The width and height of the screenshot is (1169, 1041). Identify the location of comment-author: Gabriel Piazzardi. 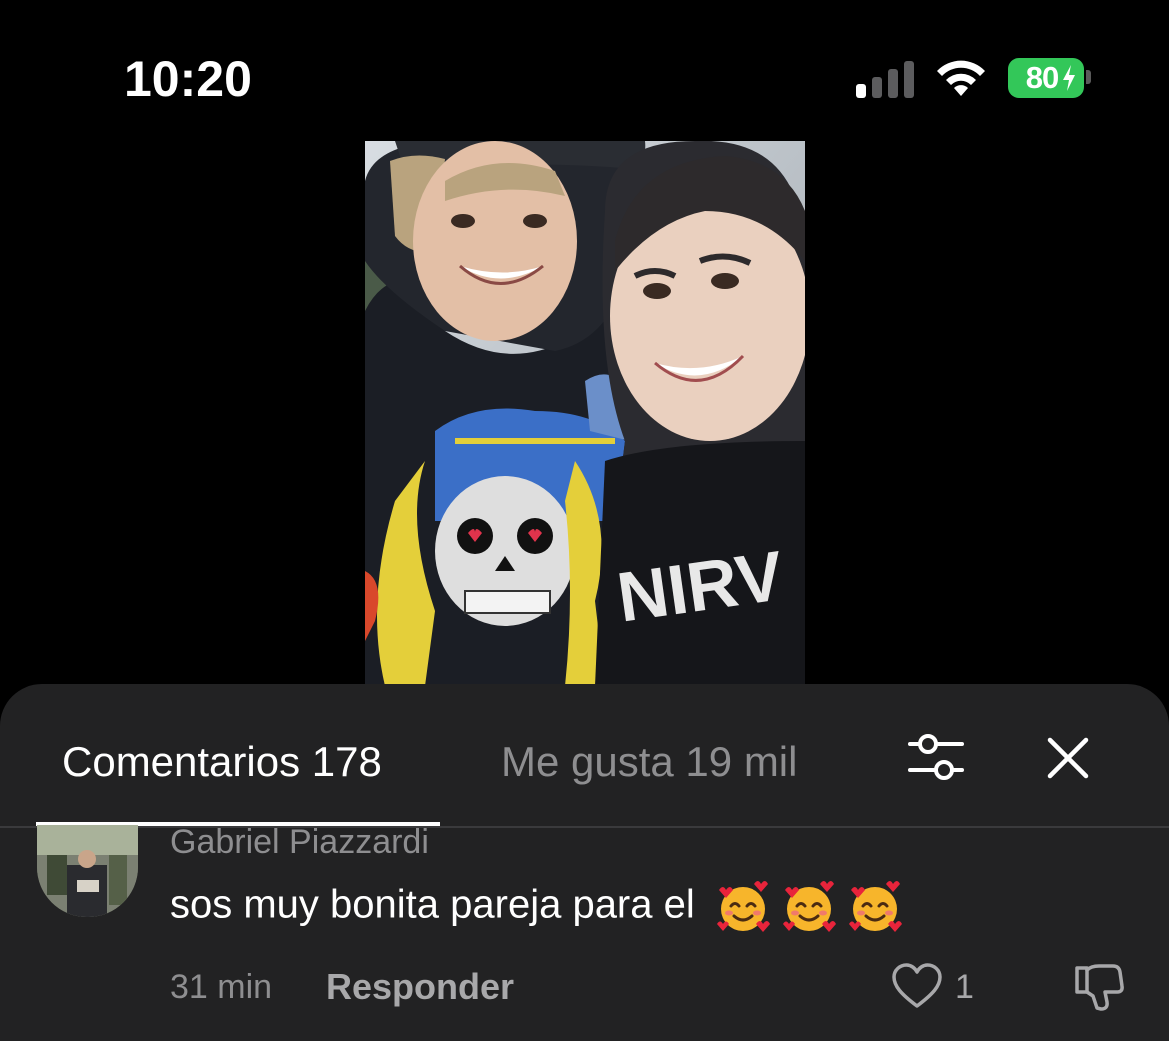
(299, 839).